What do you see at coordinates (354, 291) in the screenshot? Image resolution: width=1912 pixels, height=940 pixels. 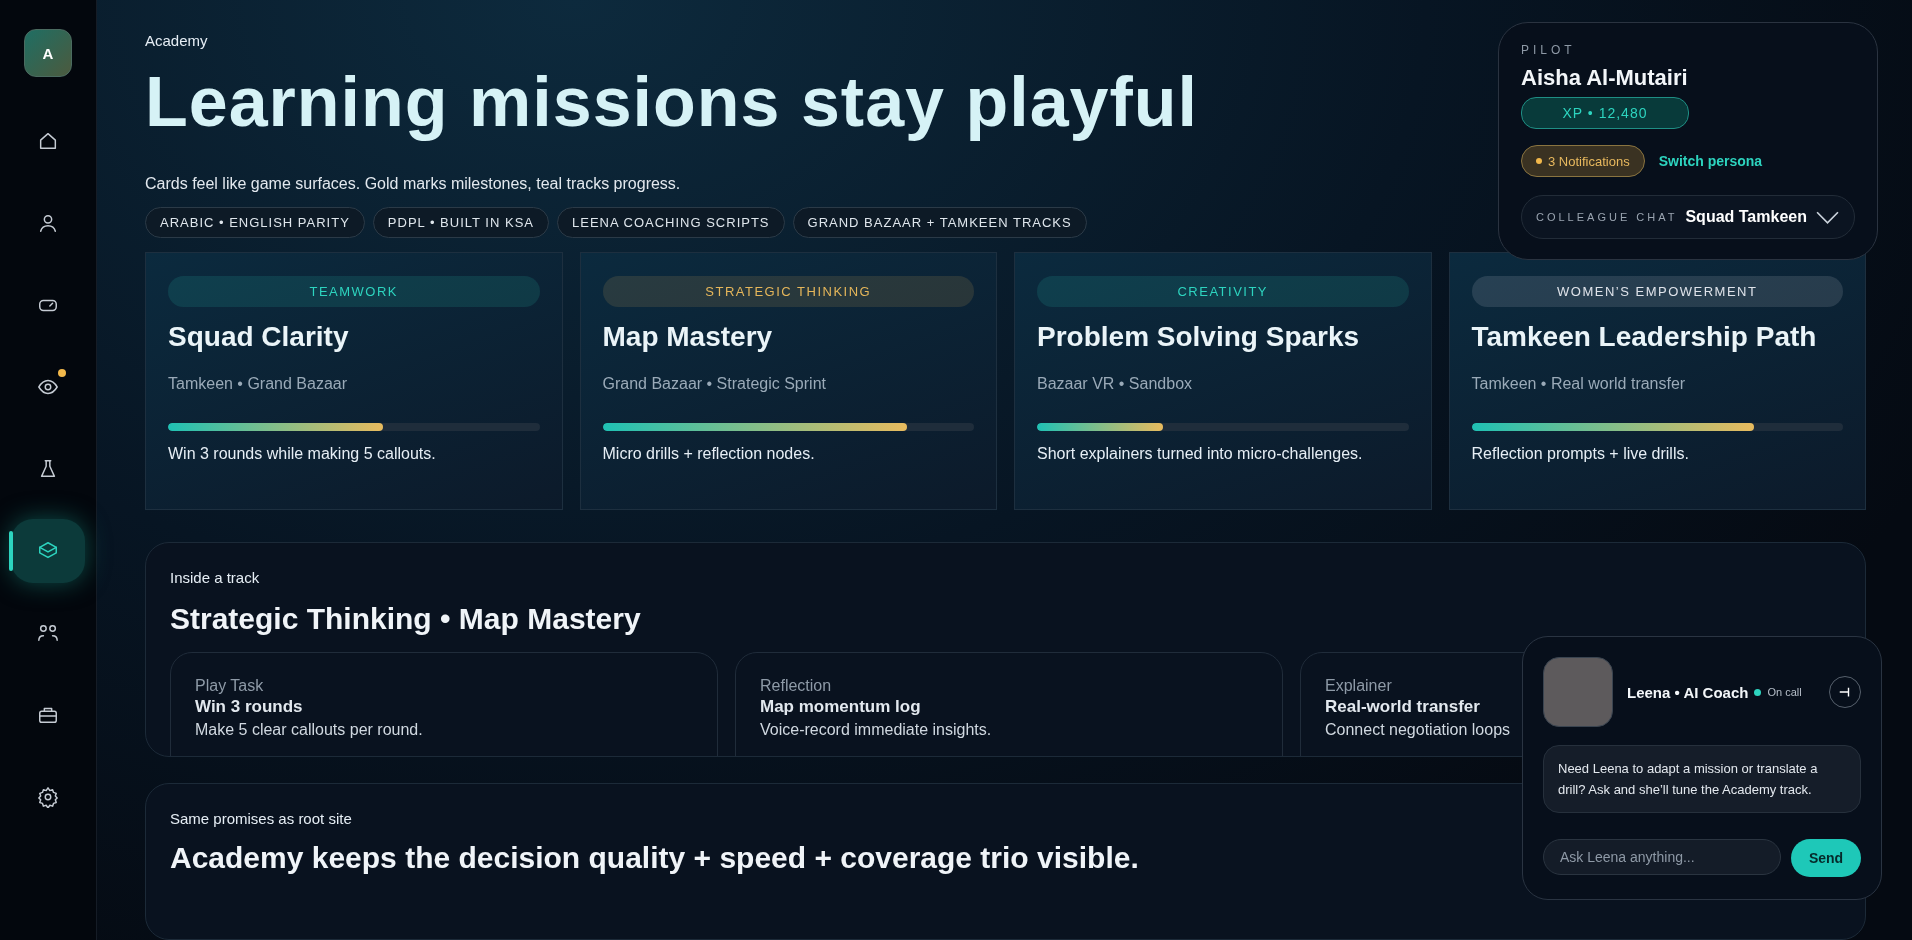 I see `skill-tag: TEAMWORK` at bounding box center [354, 291].